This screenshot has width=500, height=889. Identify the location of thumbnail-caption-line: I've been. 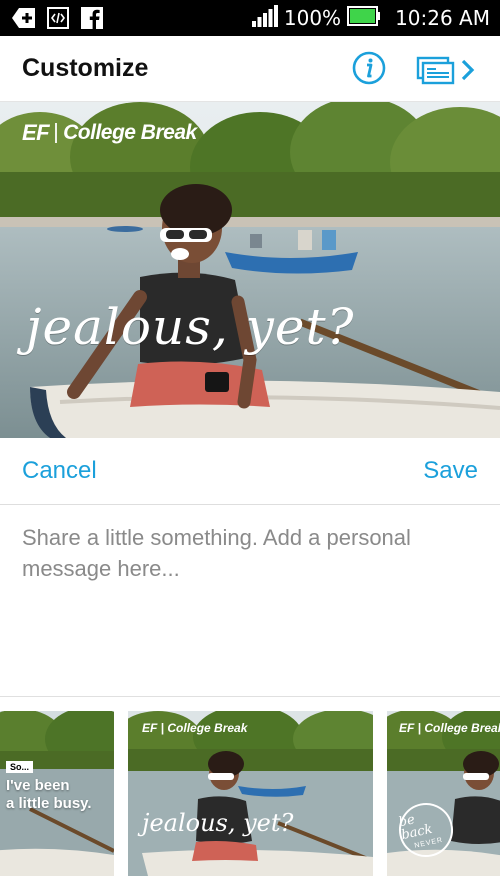
(38, 785).